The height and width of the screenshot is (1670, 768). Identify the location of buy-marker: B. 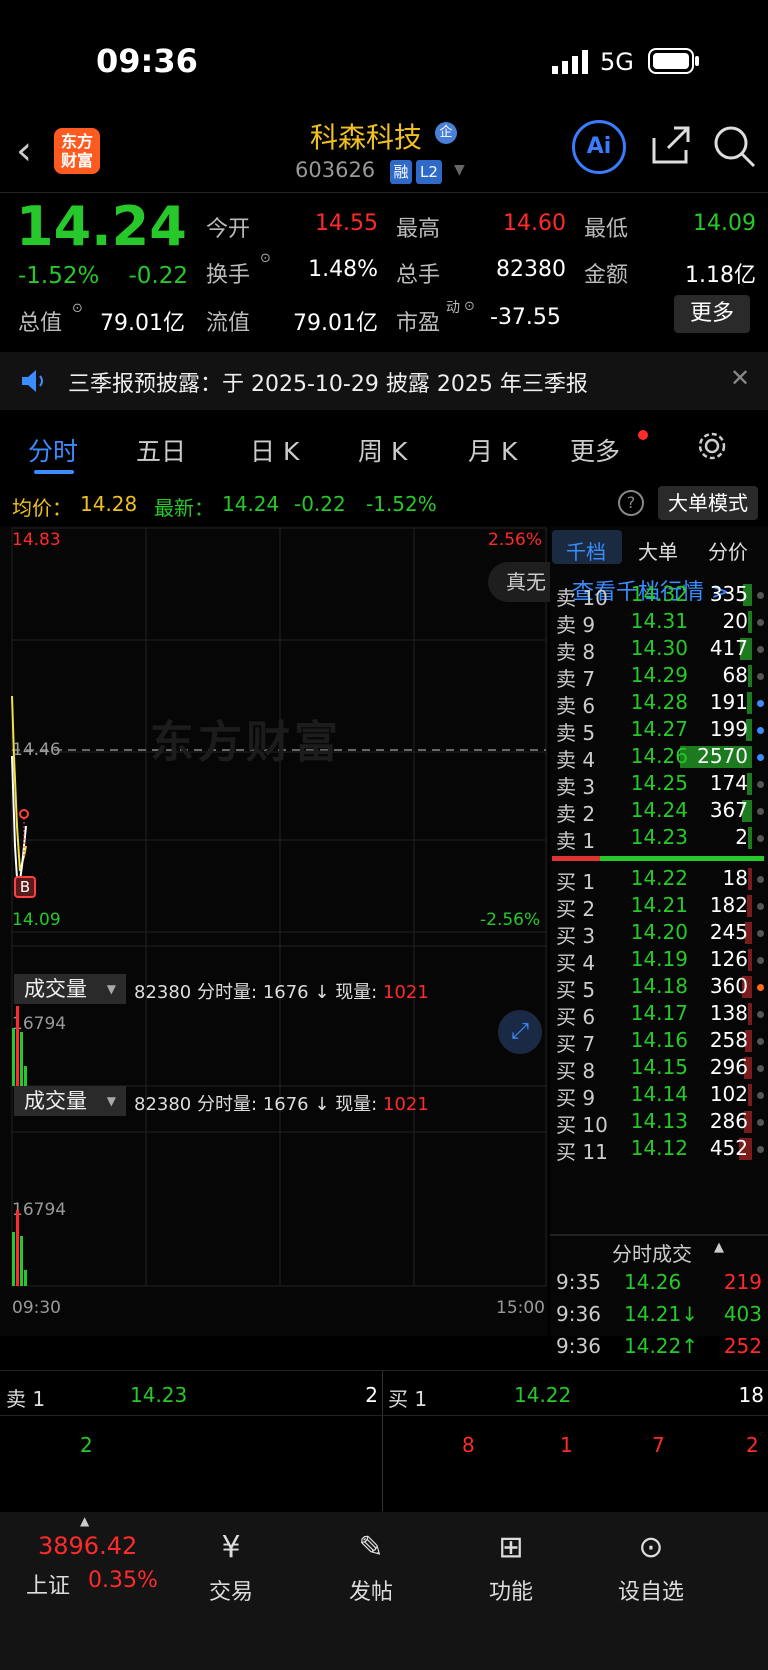
(25, 887).